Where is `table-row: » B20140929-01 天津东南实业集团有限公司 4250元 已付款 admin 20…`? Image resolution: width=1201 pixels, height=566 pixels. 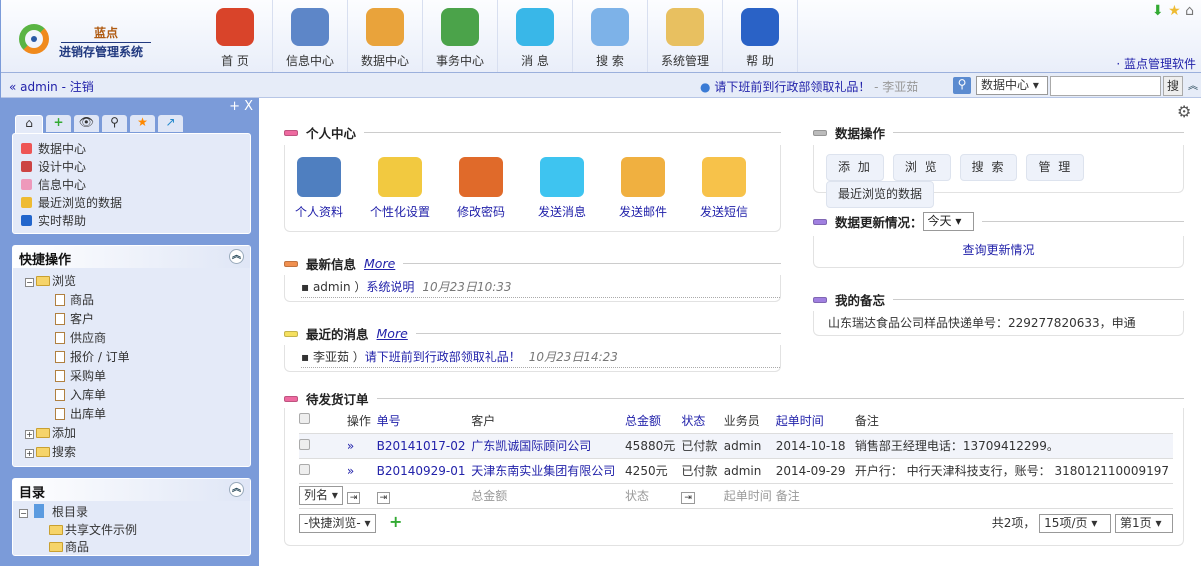 table-row: » B20140929-01 天津东南实业集团有限公司 4250元 已付款 admin 20… is located at coordinates (736, 470).